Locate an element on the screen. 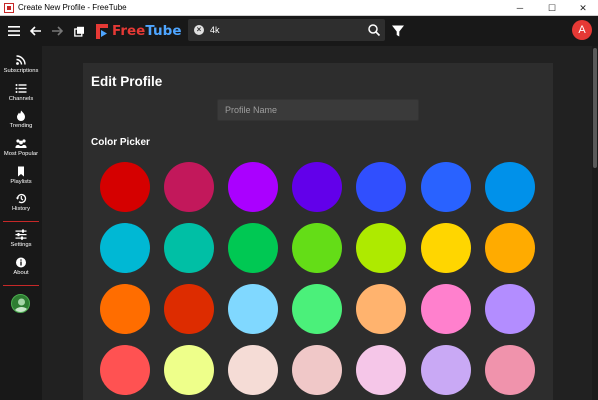 The image size is (598, 400). menu-button is located at coordinates (14, 31).